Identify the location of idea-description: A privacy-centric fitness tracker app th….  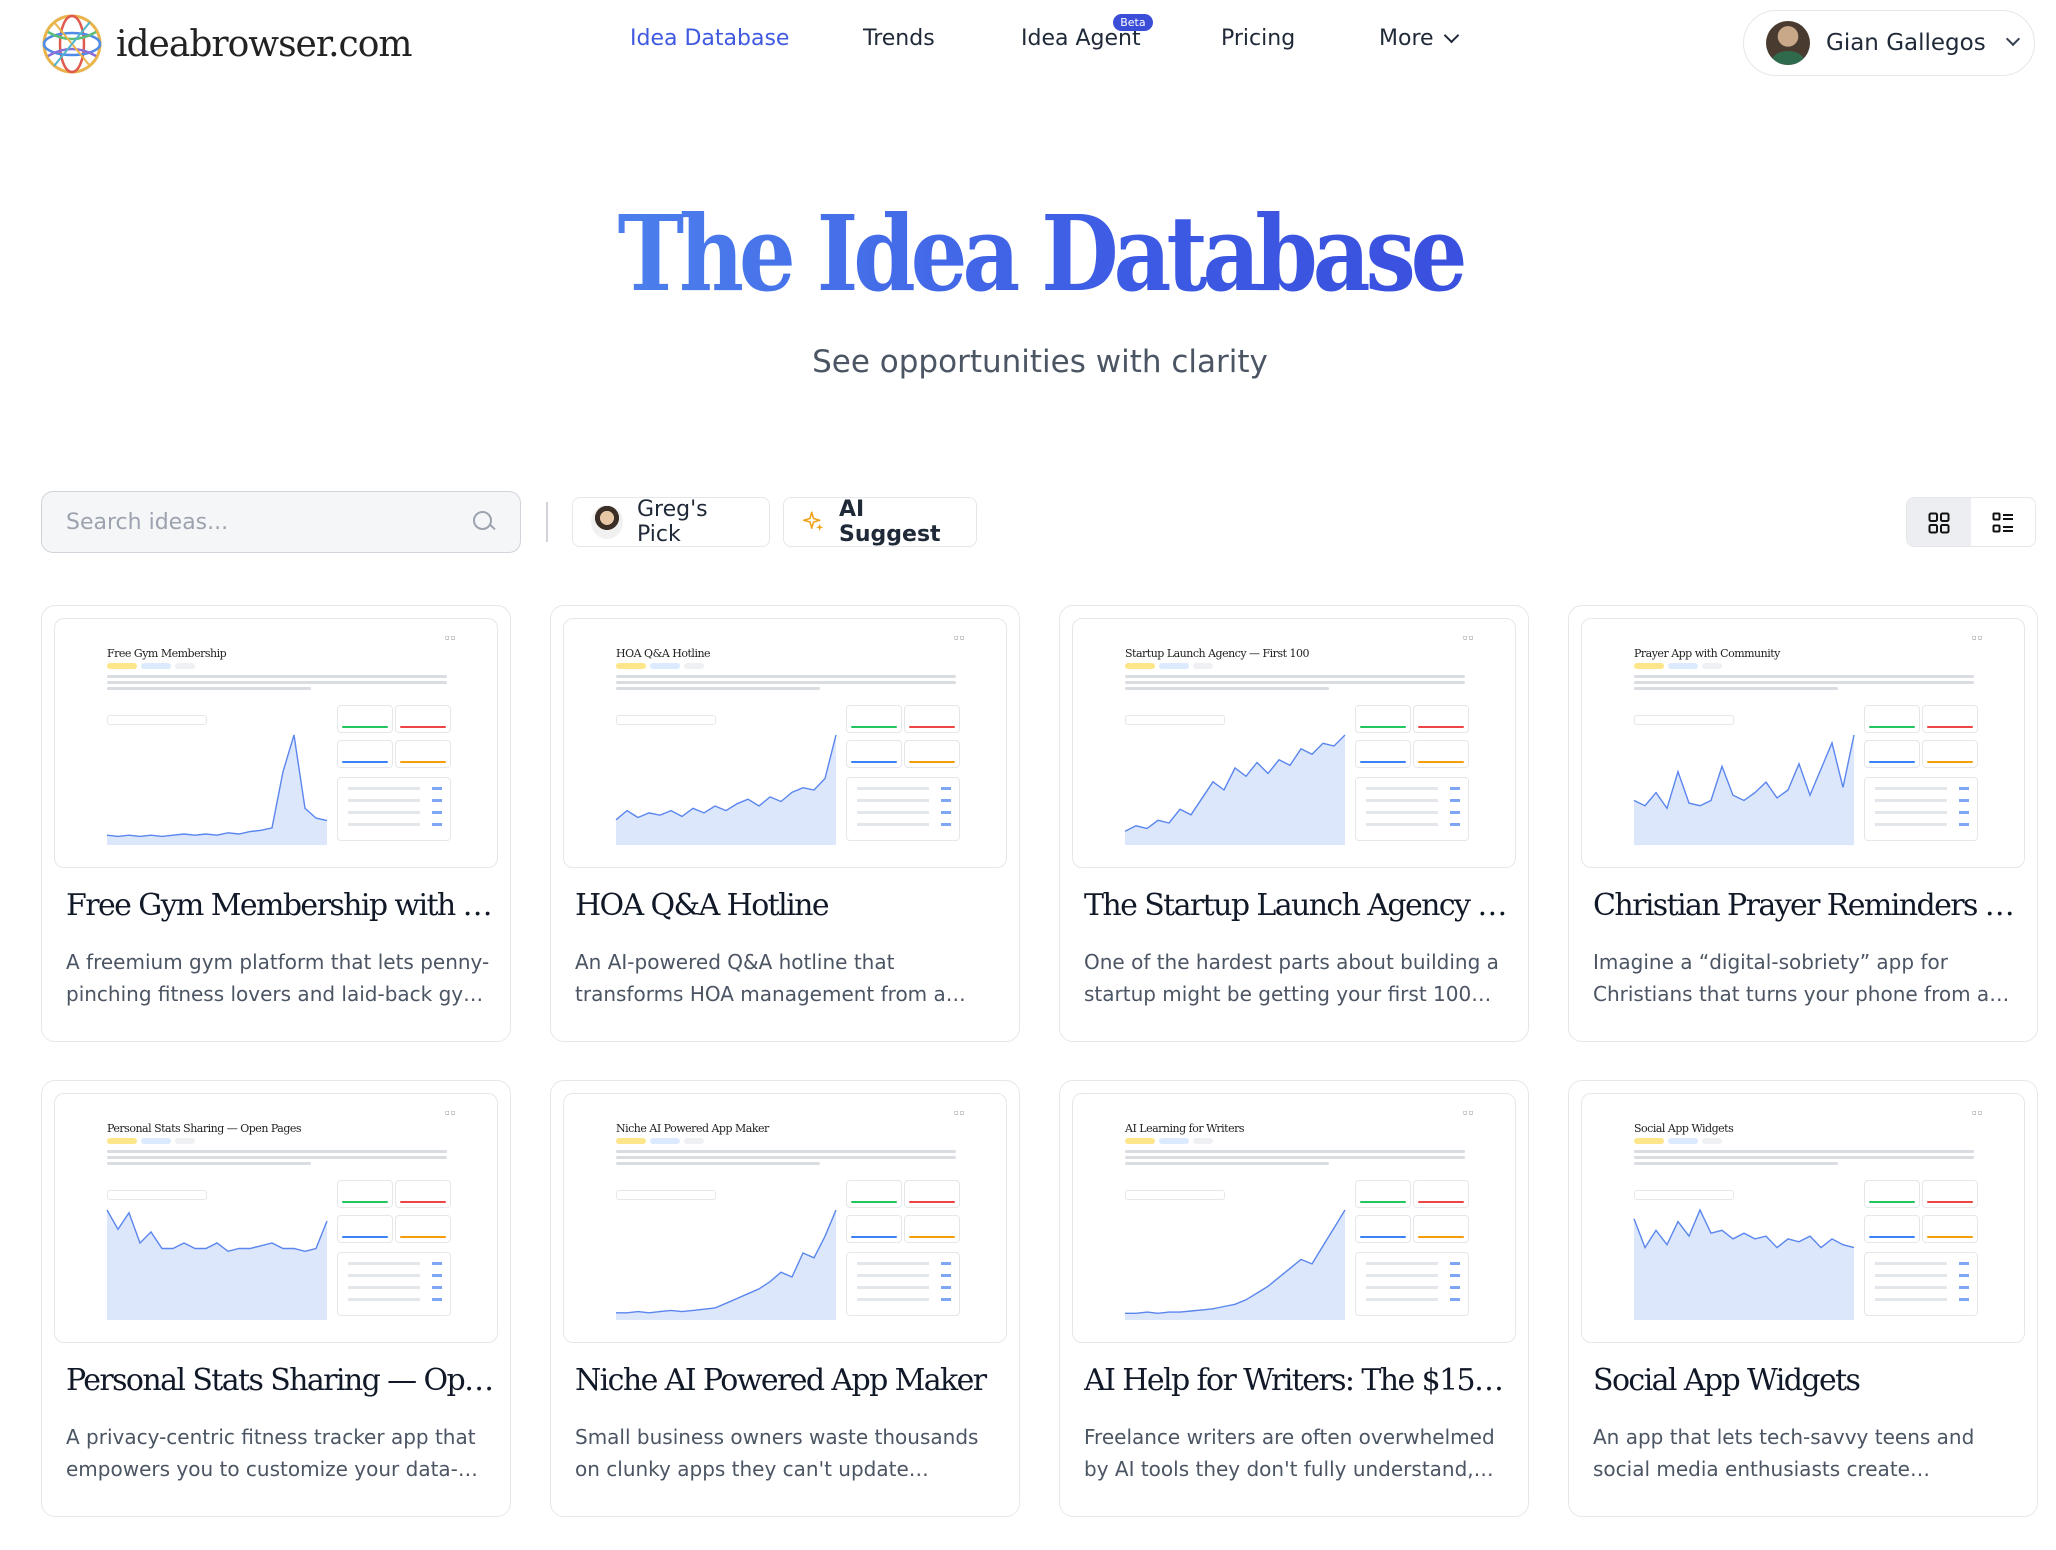
(271, 1453).